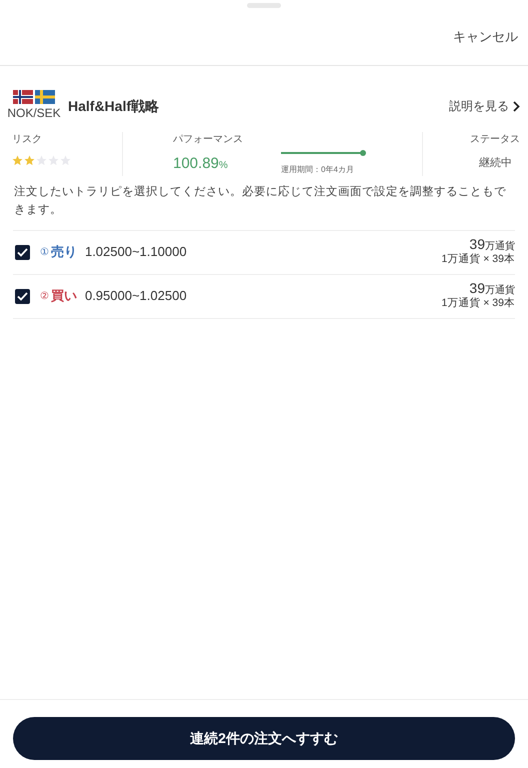  I want to click on currency-pair: NOK/SEK, so click(34, 113).